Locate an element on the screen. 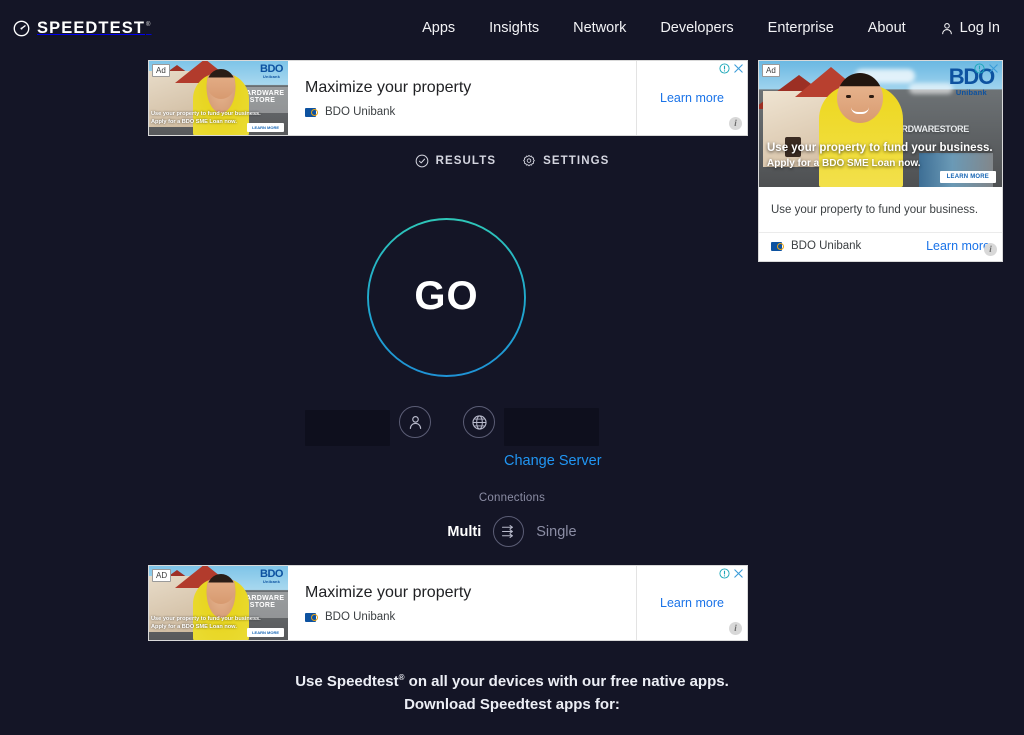  connections-multi-label: Multi is located at coordinates (464, 532).